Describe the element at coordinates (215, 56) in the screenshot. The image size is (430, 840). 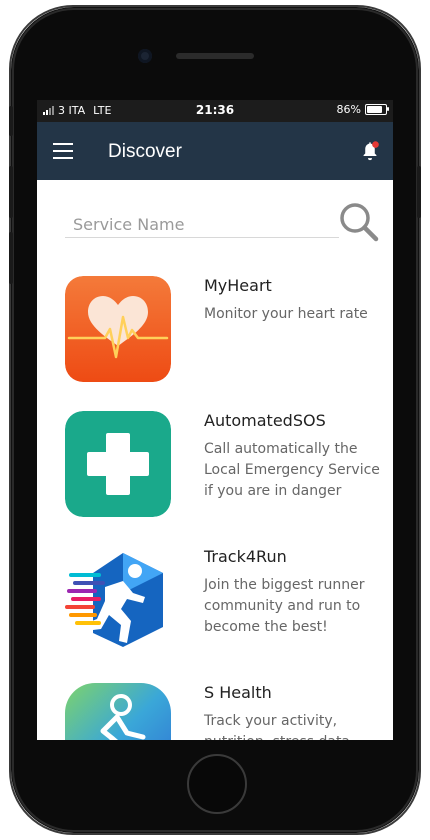
I see `earpiece-speaker` at that location.